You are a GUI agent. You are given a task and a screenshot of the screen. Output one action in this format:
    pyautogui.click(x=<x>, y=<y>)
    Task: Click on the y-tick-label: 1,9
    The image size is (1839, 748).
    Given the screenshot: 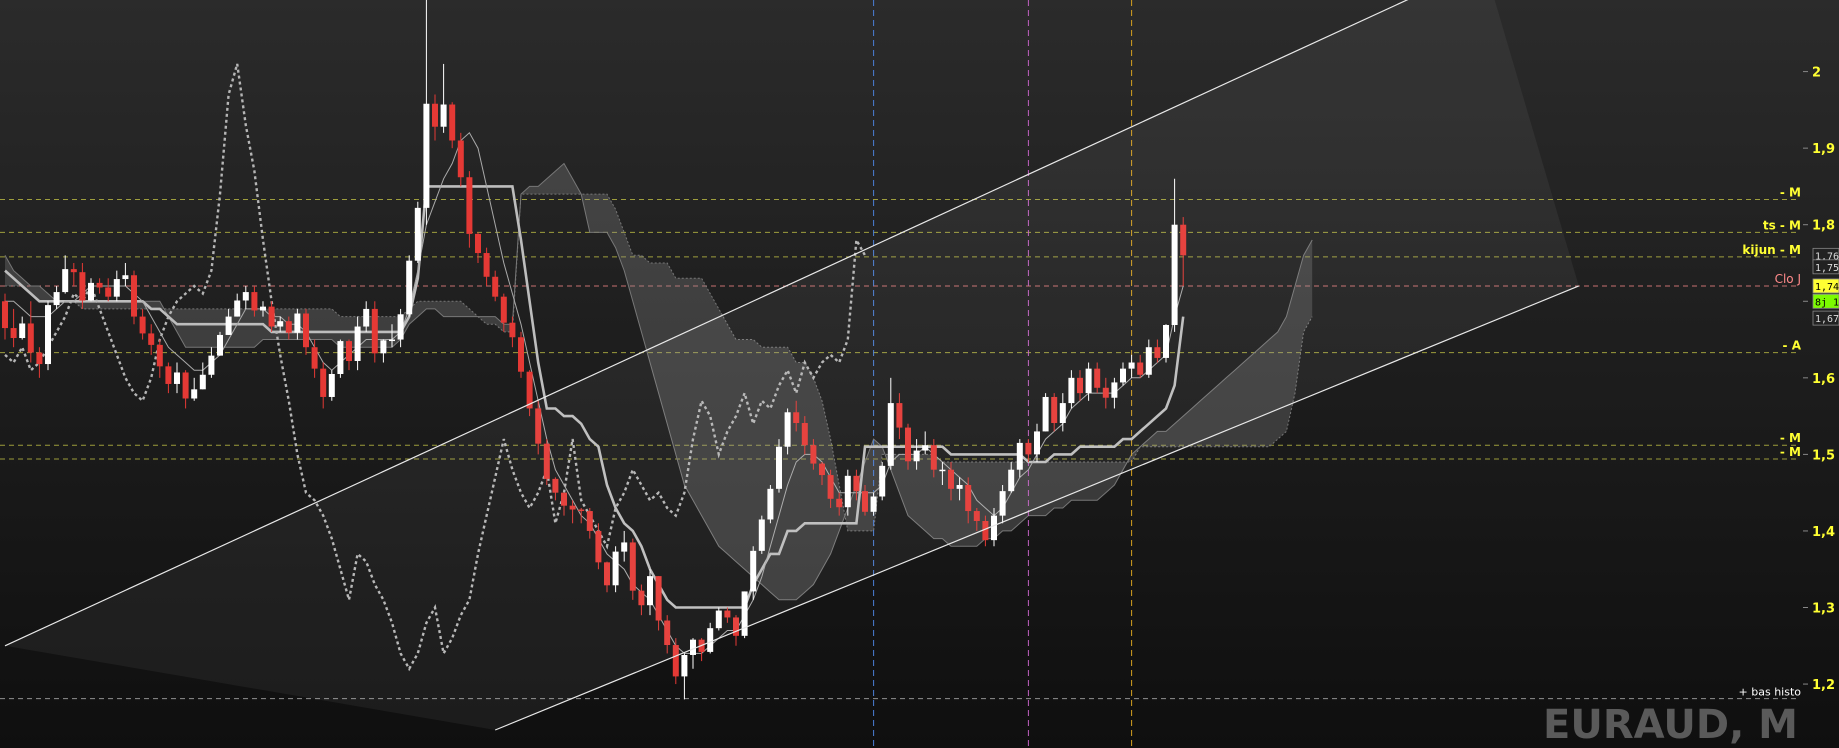 What is the action you would take?
    pyautogui.click(x=1823, y=149)
    